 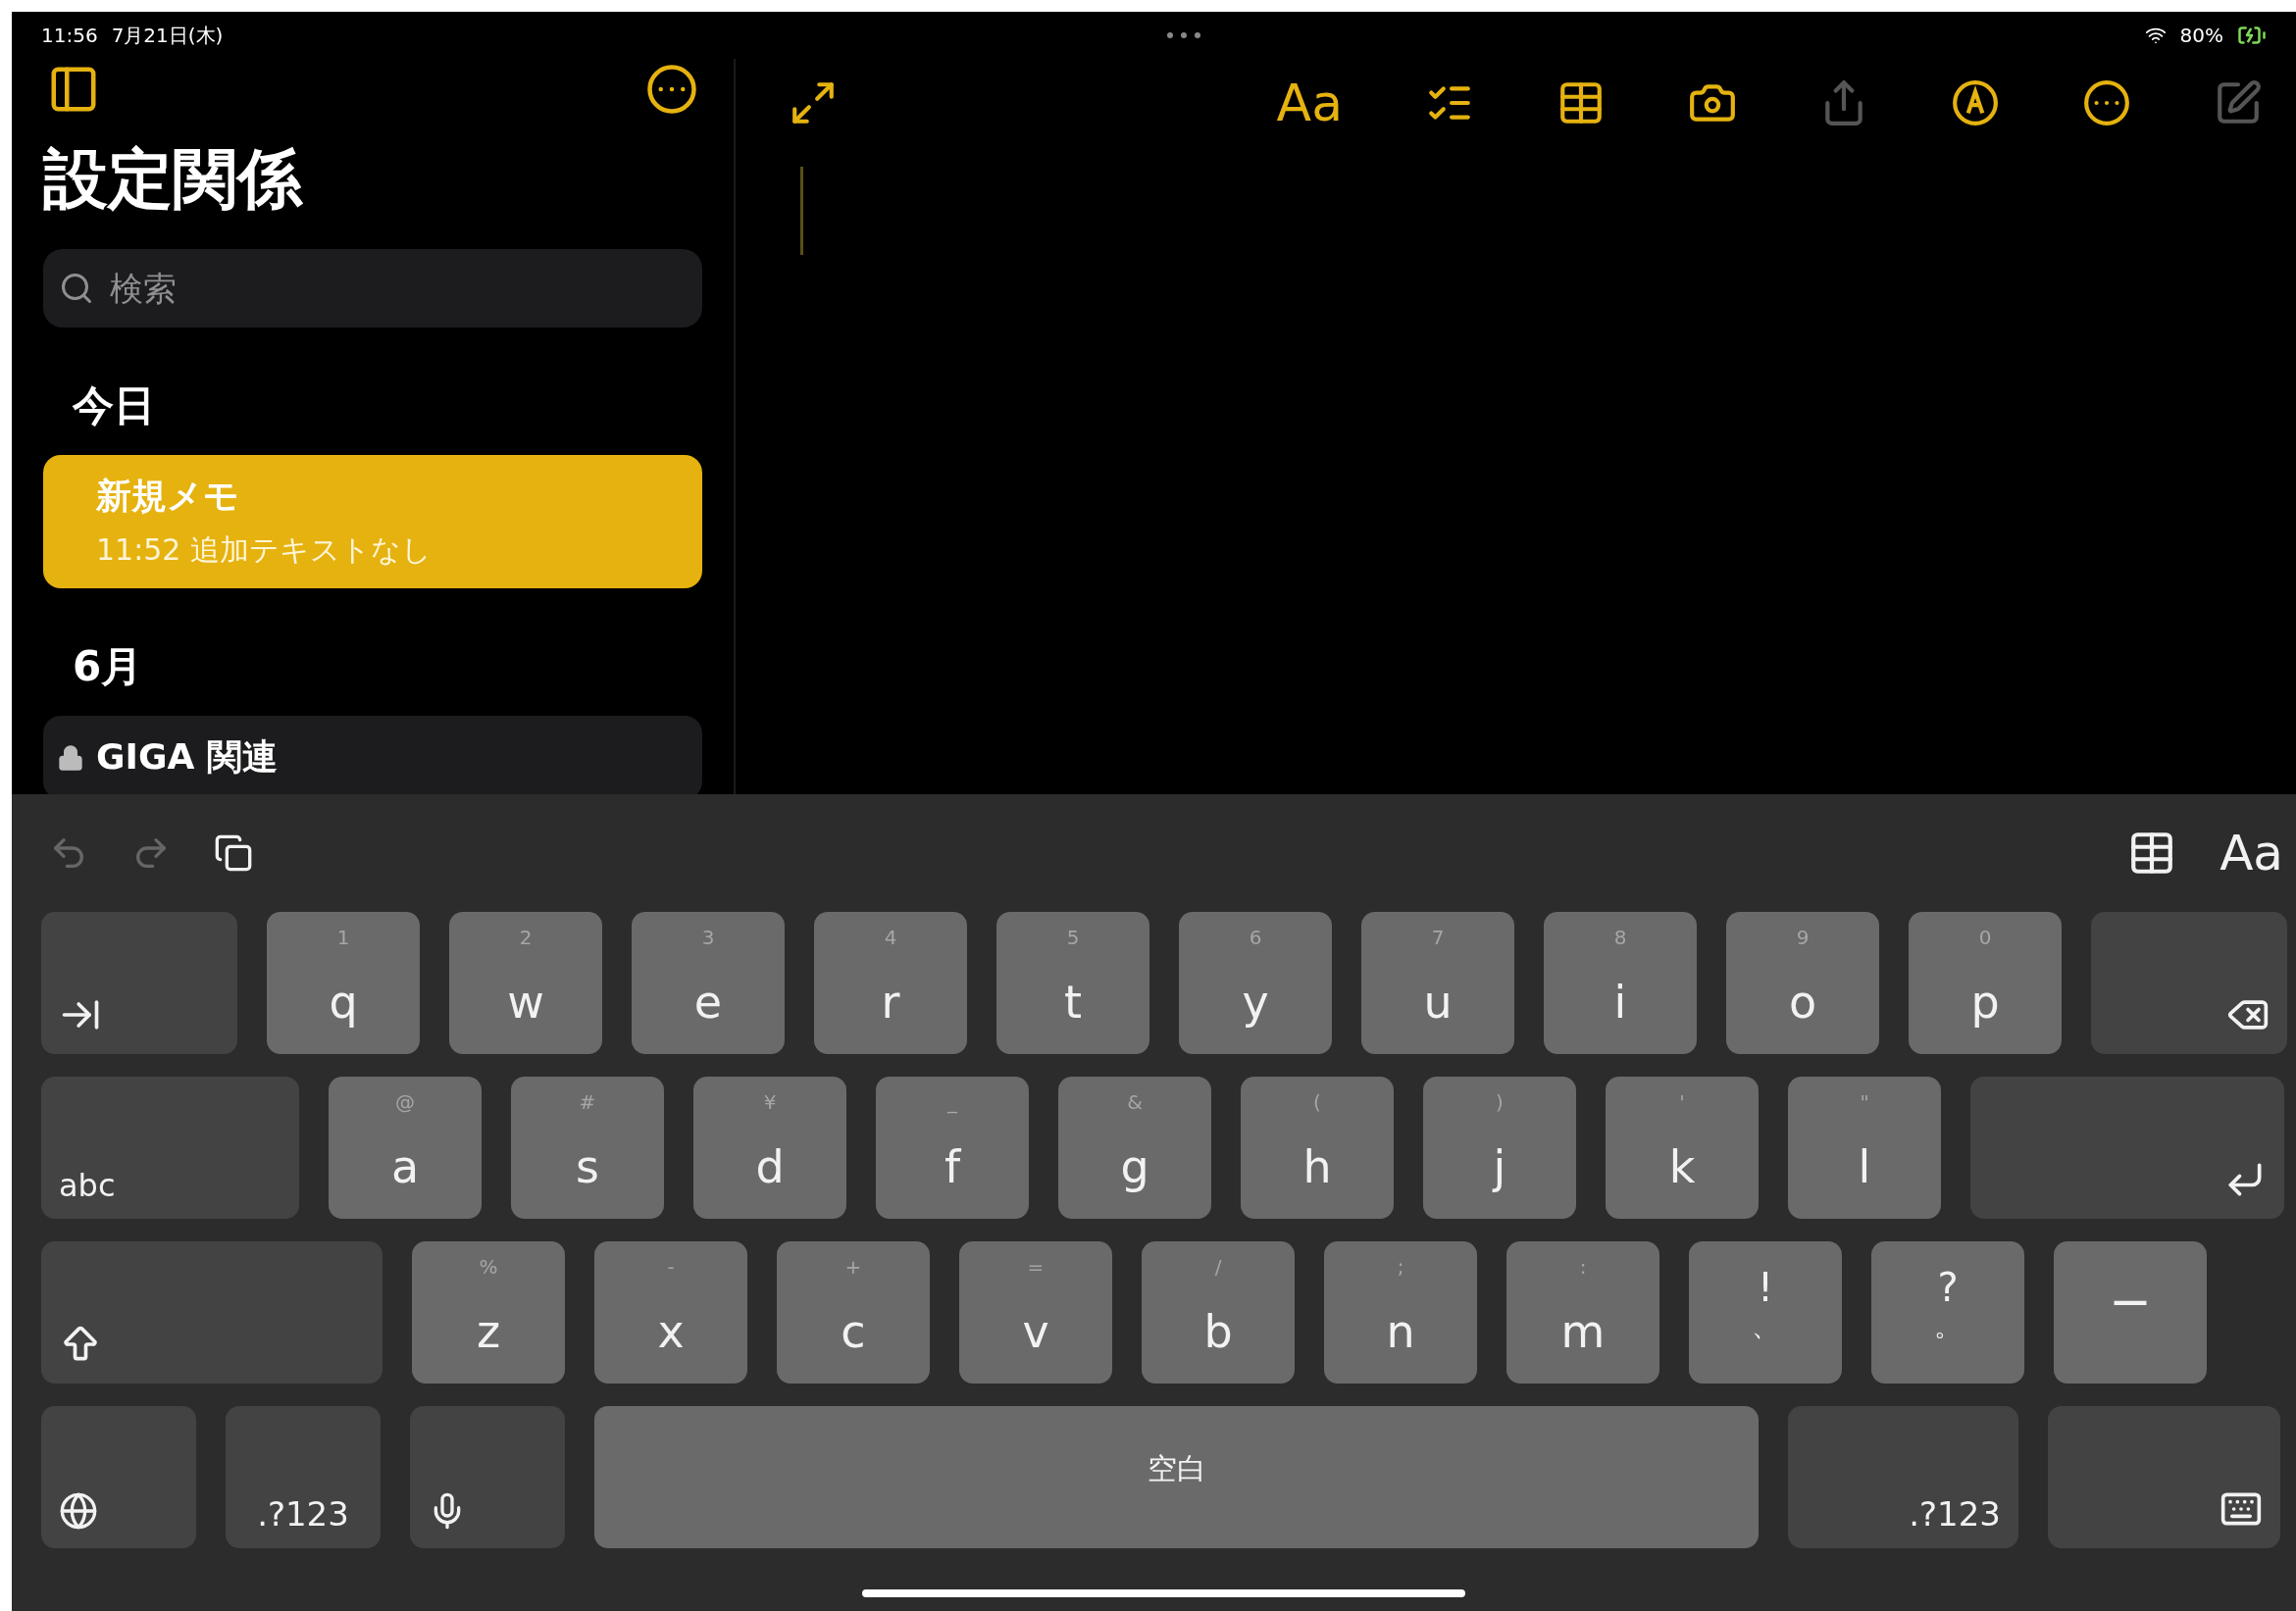 What do you see at coordinates (708, 937) in the screenshot?
I see `key-hint: 3` at bounding box center [708, 937].